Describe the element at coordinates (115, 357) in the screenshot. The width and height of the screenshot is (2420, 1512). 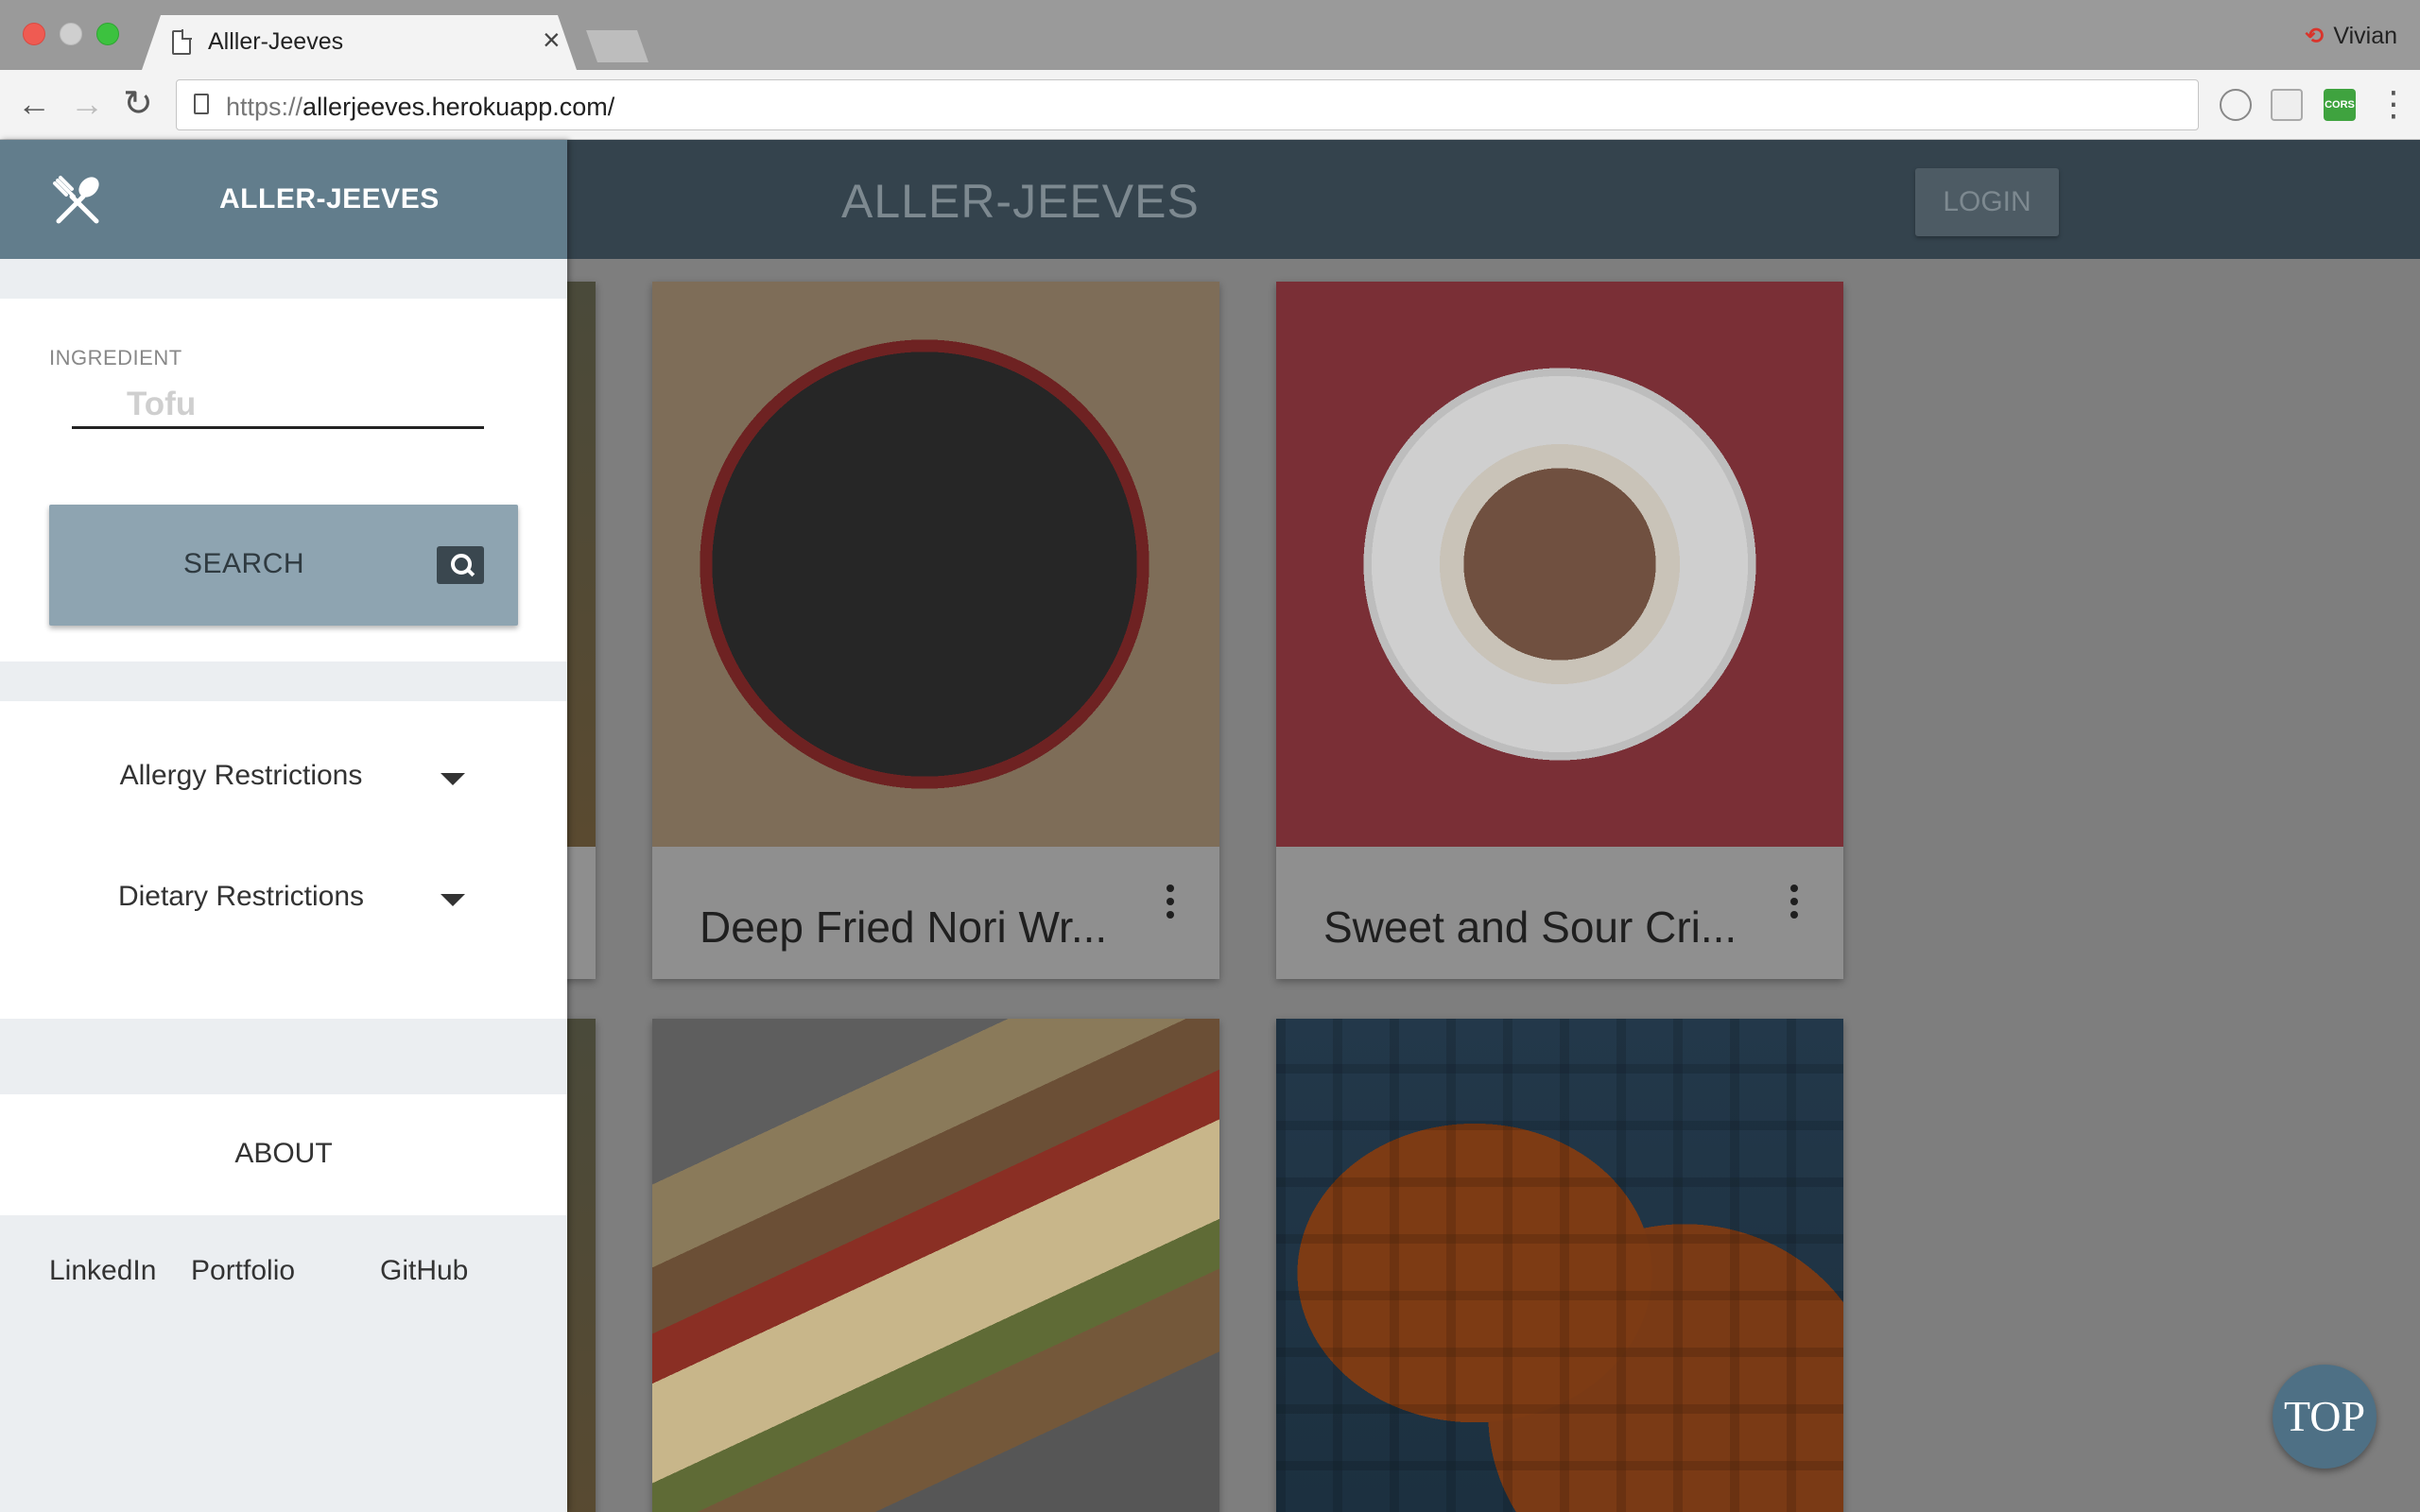
I see `ingredient-label: INGREDIENT` at that location.